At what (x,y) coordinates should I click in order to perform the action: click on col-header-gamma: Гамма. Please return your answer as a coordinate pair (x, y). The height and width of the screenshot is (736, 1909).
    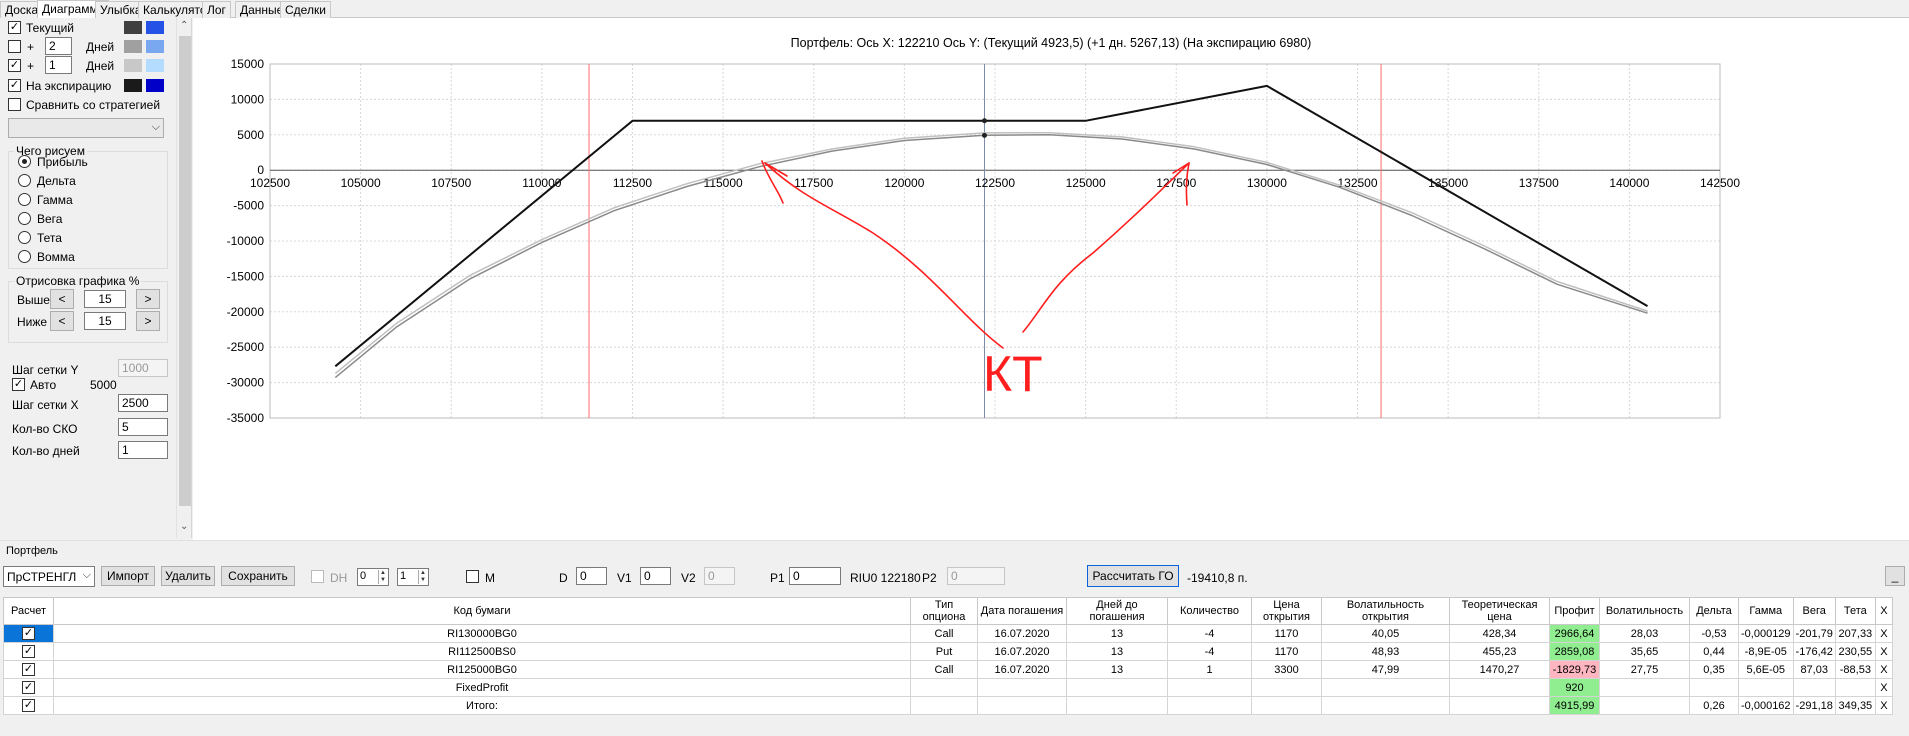
    Looking at the image, I should click on (1766, 611).